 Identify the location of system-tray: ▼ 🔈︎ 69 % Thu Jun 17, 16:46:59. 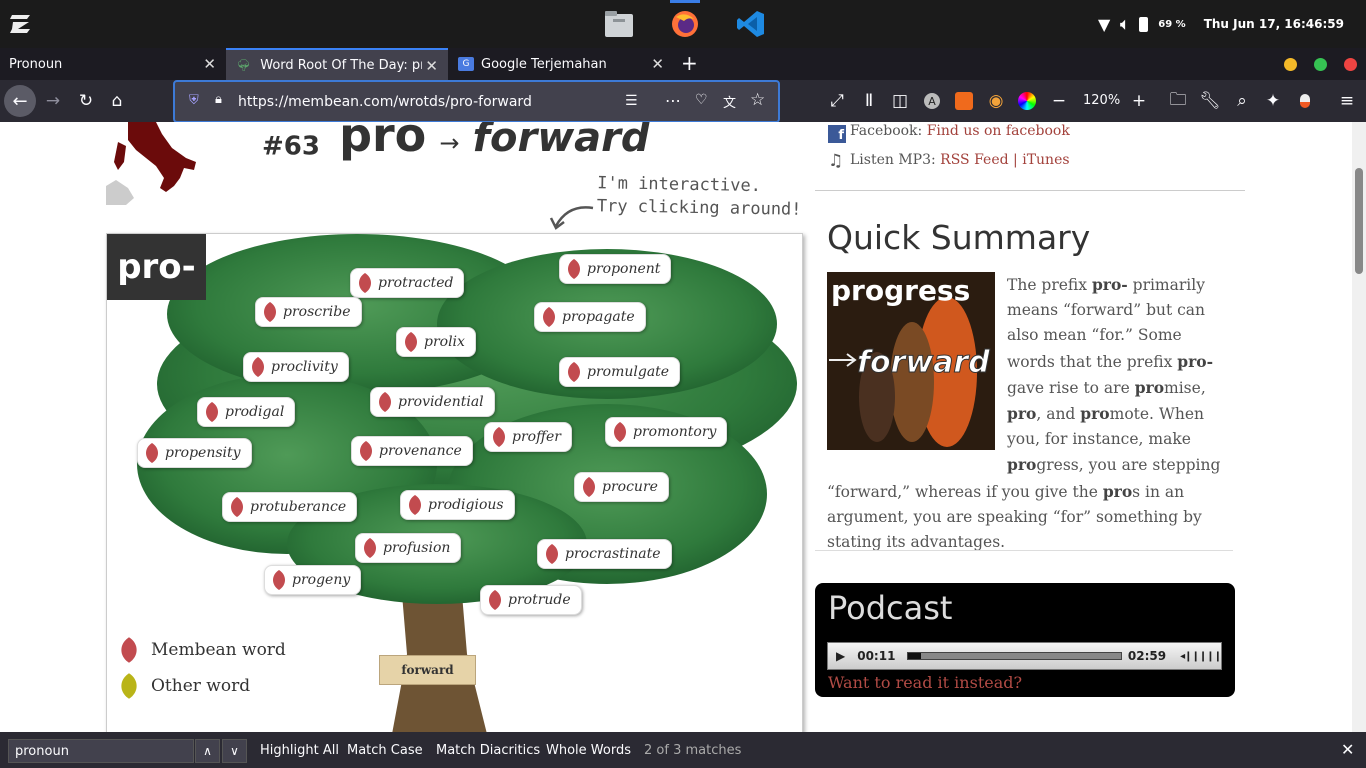
(1221, 24).